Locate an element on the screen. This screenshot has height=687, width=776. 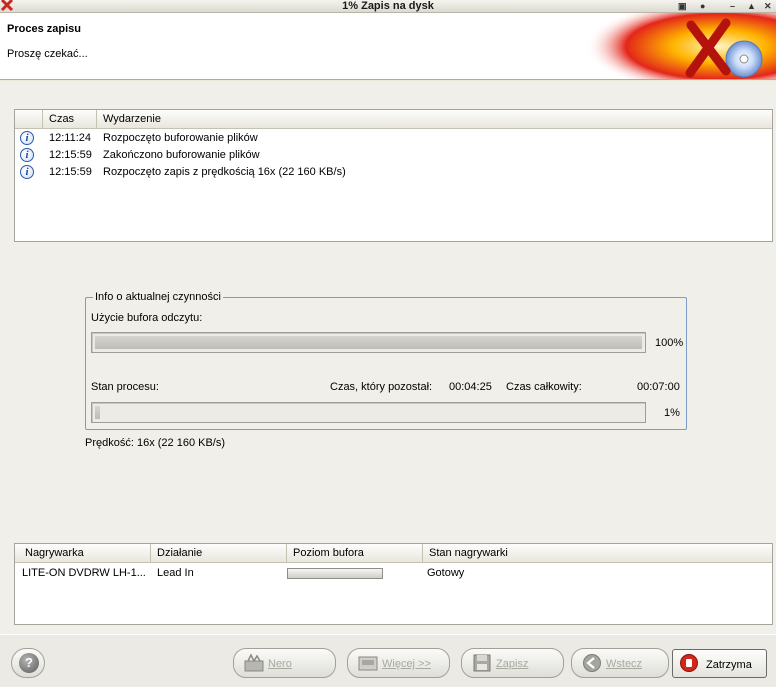
nvidia-icon: ▣ is located at coordinates (682, 6).